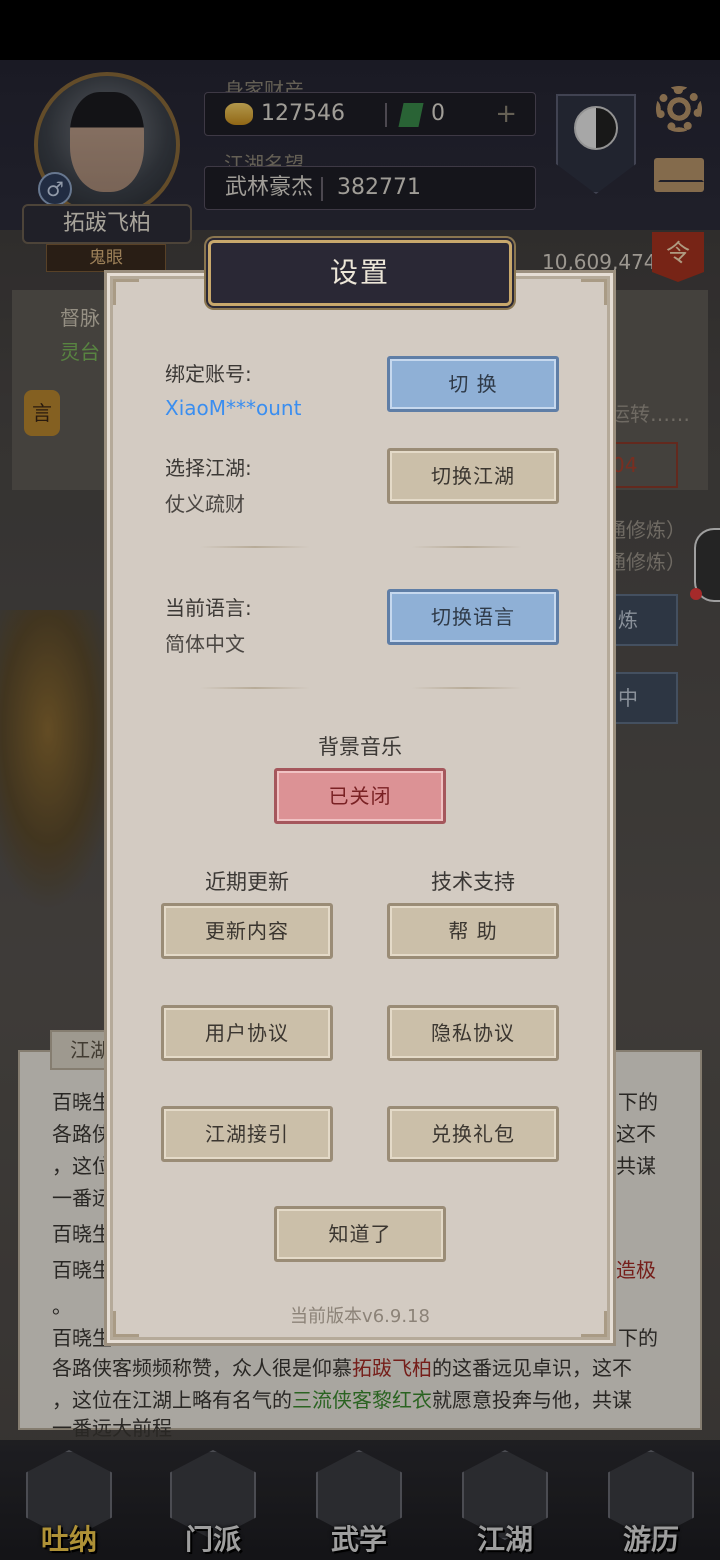 The height and width of the screenshot is (1560, 720). What do you see at coordinates (360, 273) in the screenshot?
I see `dialog-title: 设置` at bounding box center [360, 273].